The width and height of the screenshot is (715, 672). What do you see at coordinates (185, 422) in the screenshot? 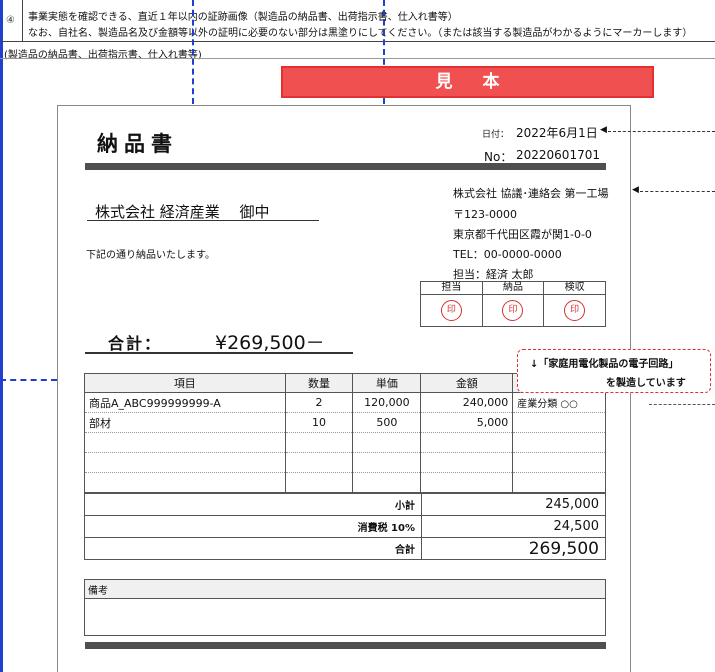
I see `cell-item: 部材` at bounding box center [185, 422].